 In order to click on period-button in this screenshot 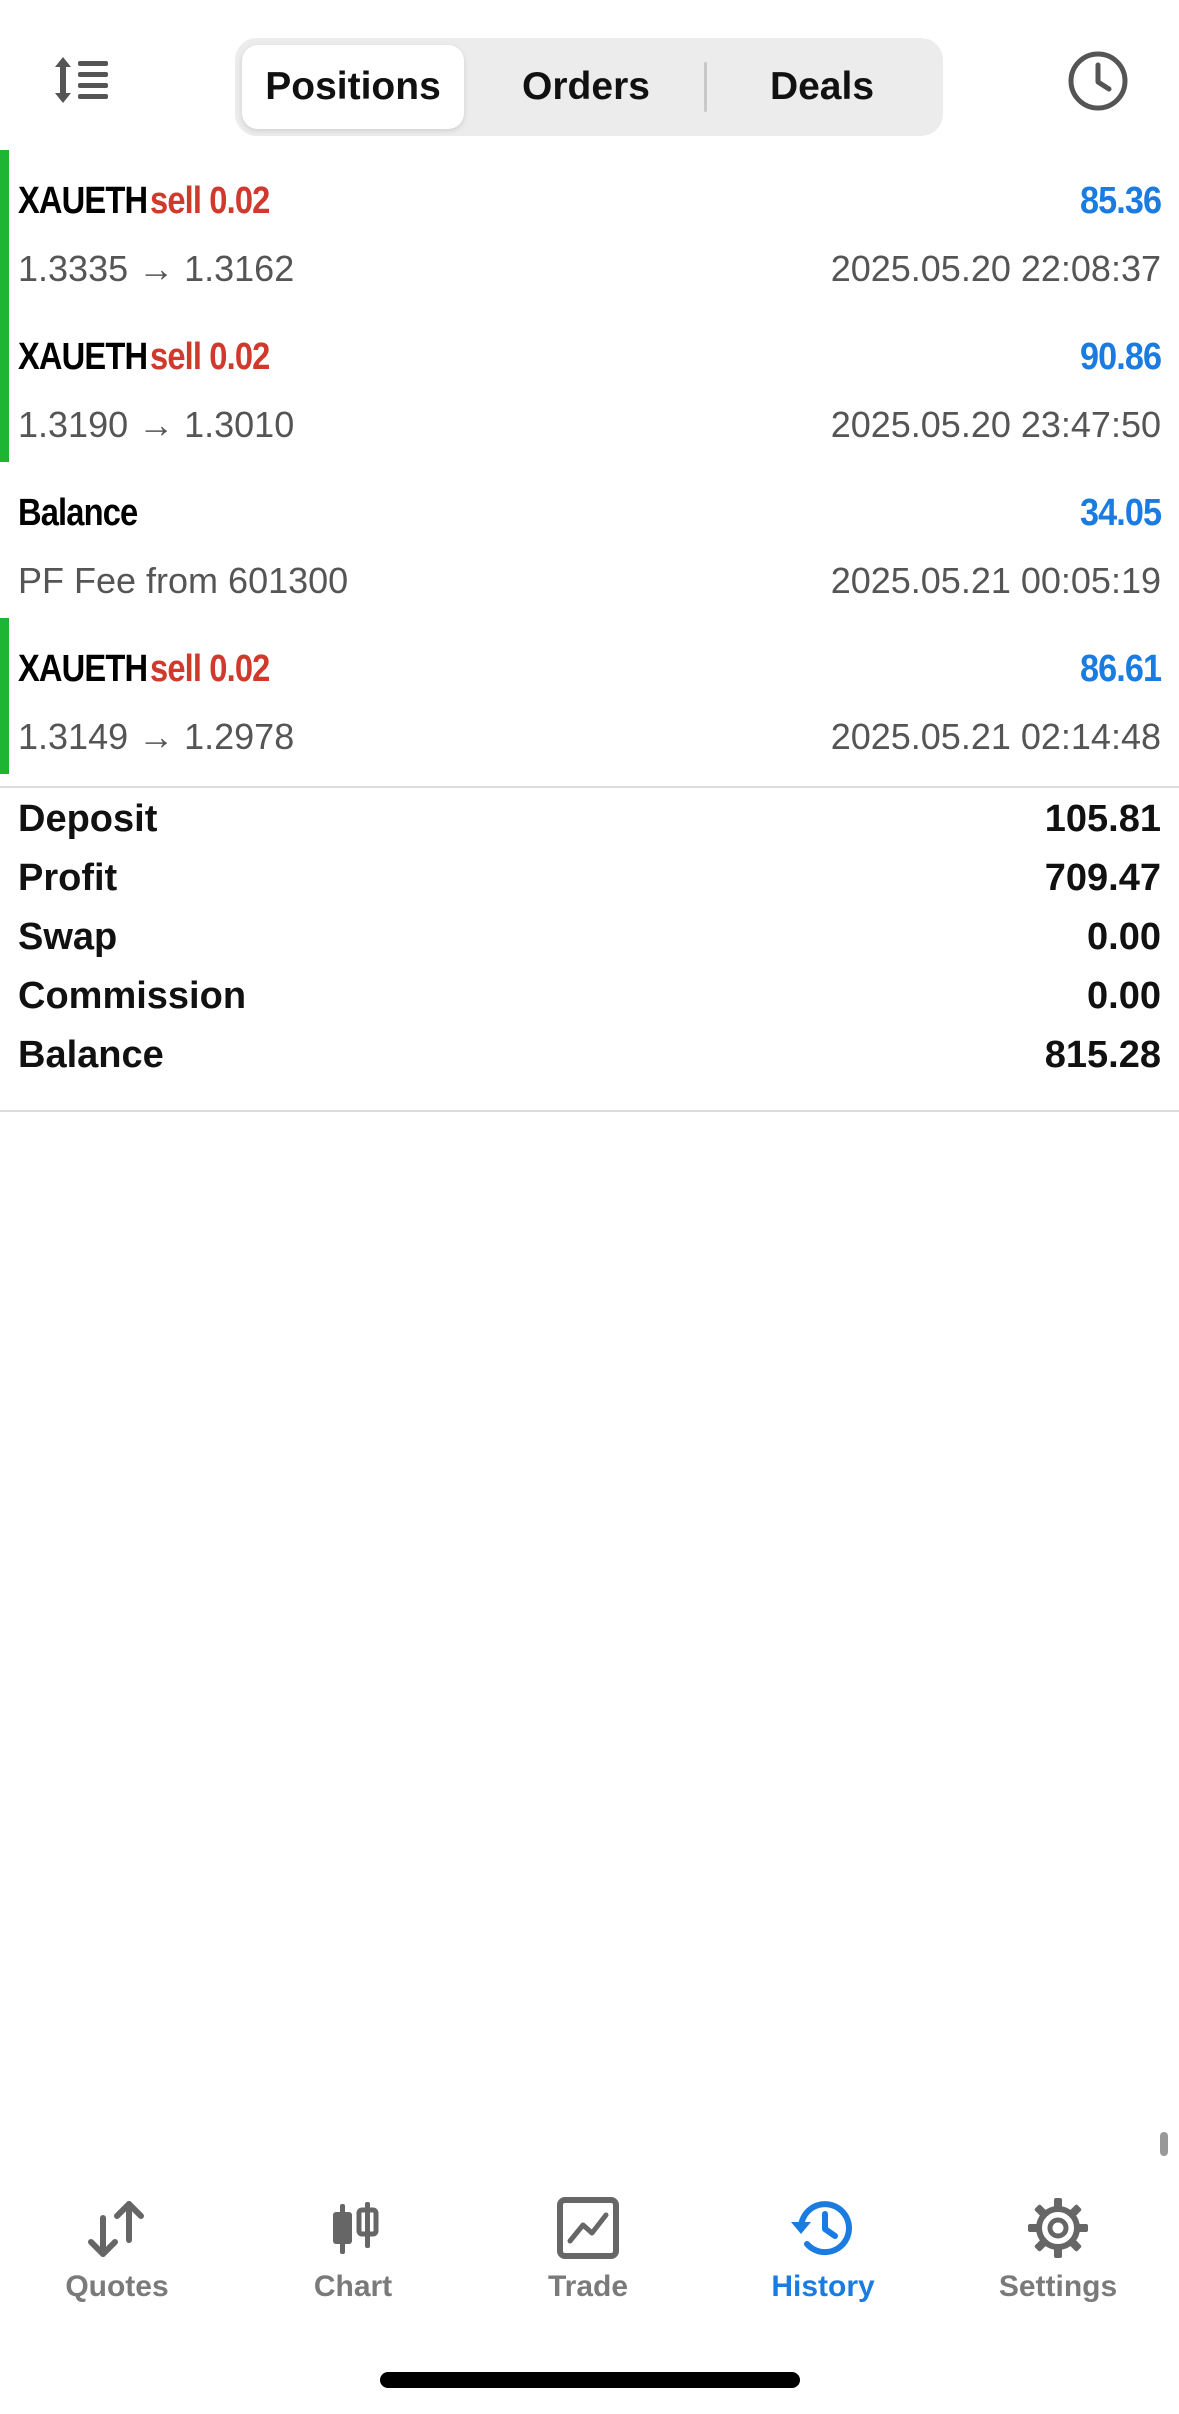, I will do `click(1098, 83)`.